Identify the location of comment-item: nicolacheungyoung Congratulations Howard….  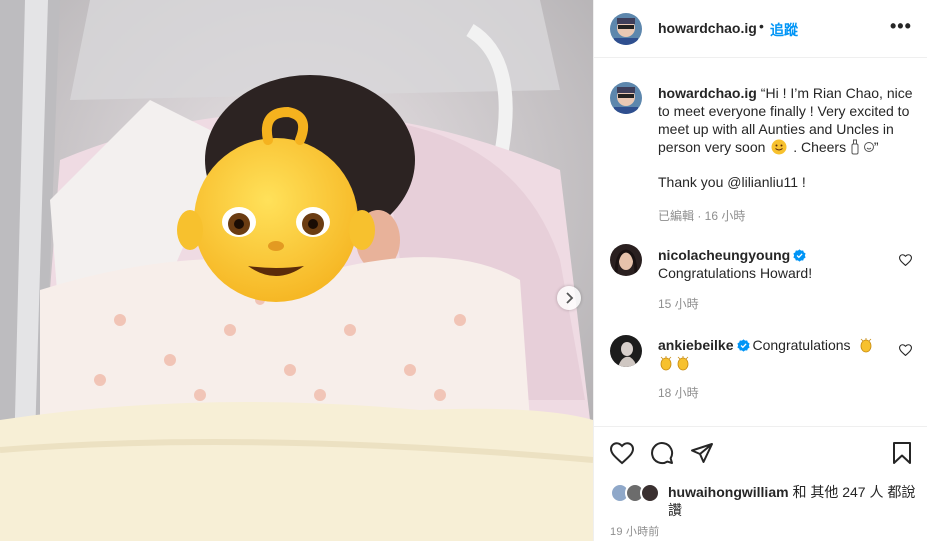
(774, 279).